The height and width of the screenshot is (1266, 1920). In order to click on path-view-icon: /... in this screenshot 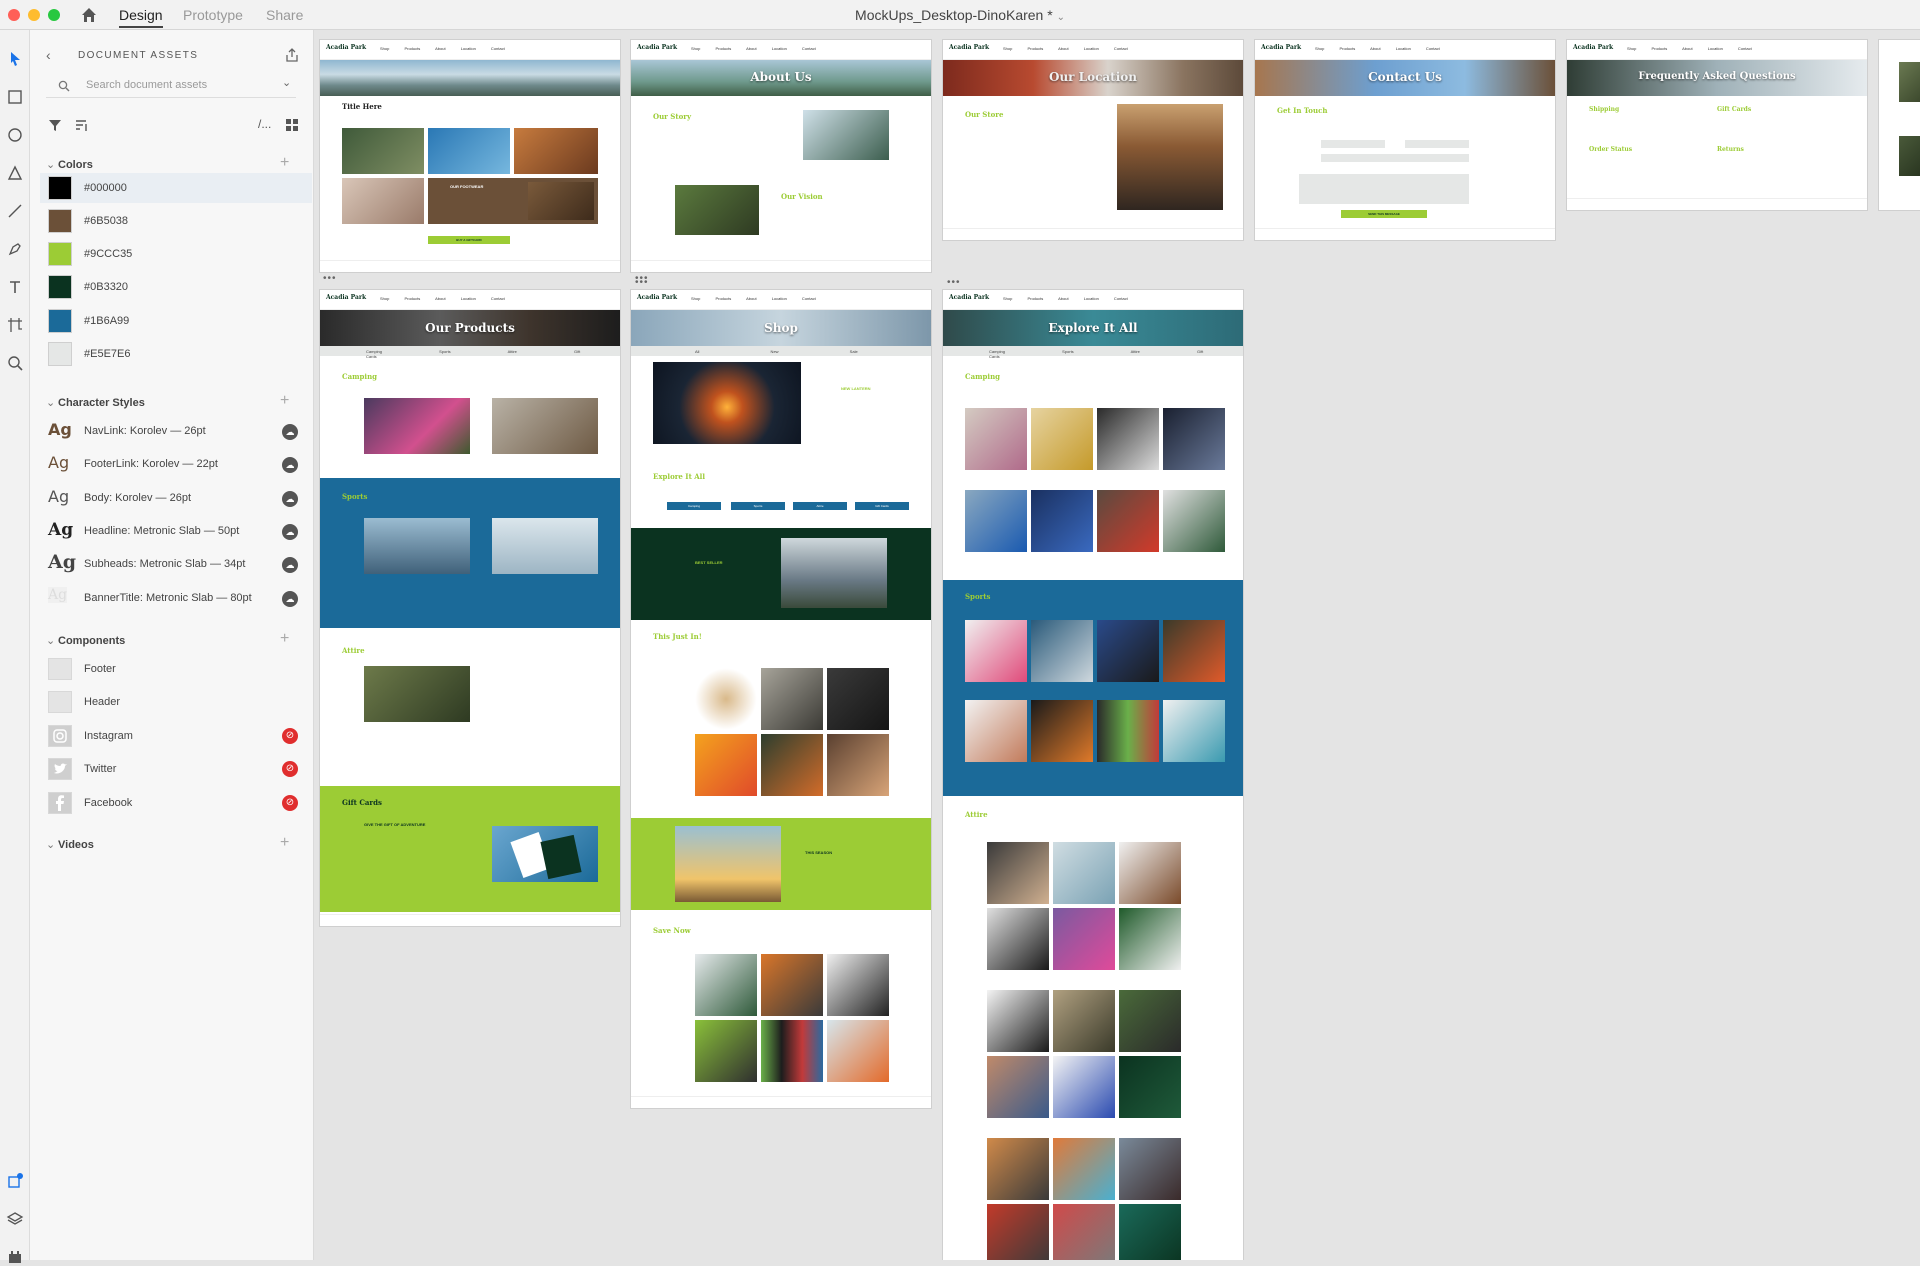, I will do `click(264, 124)`.